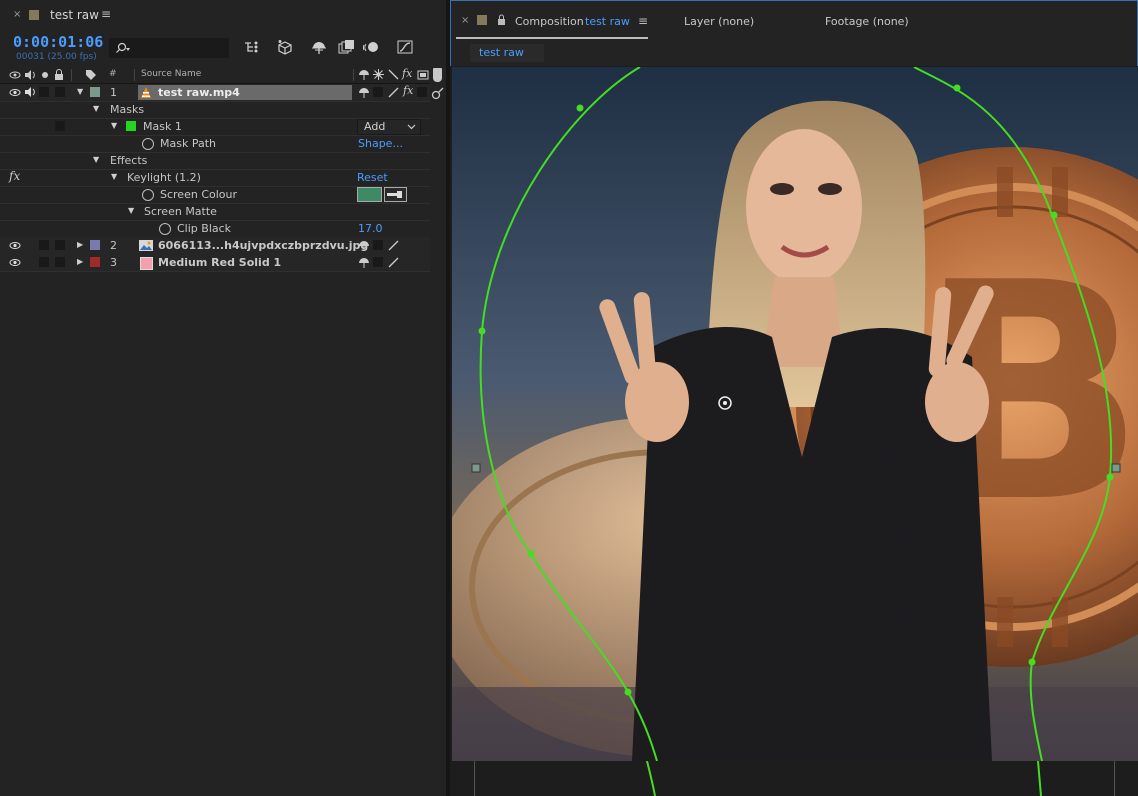 The image size is (1138, 796). What do you see at coordinates (30, 75) in the screenshot?
I see `audio-header-icon` at bounding box center [30, 75].